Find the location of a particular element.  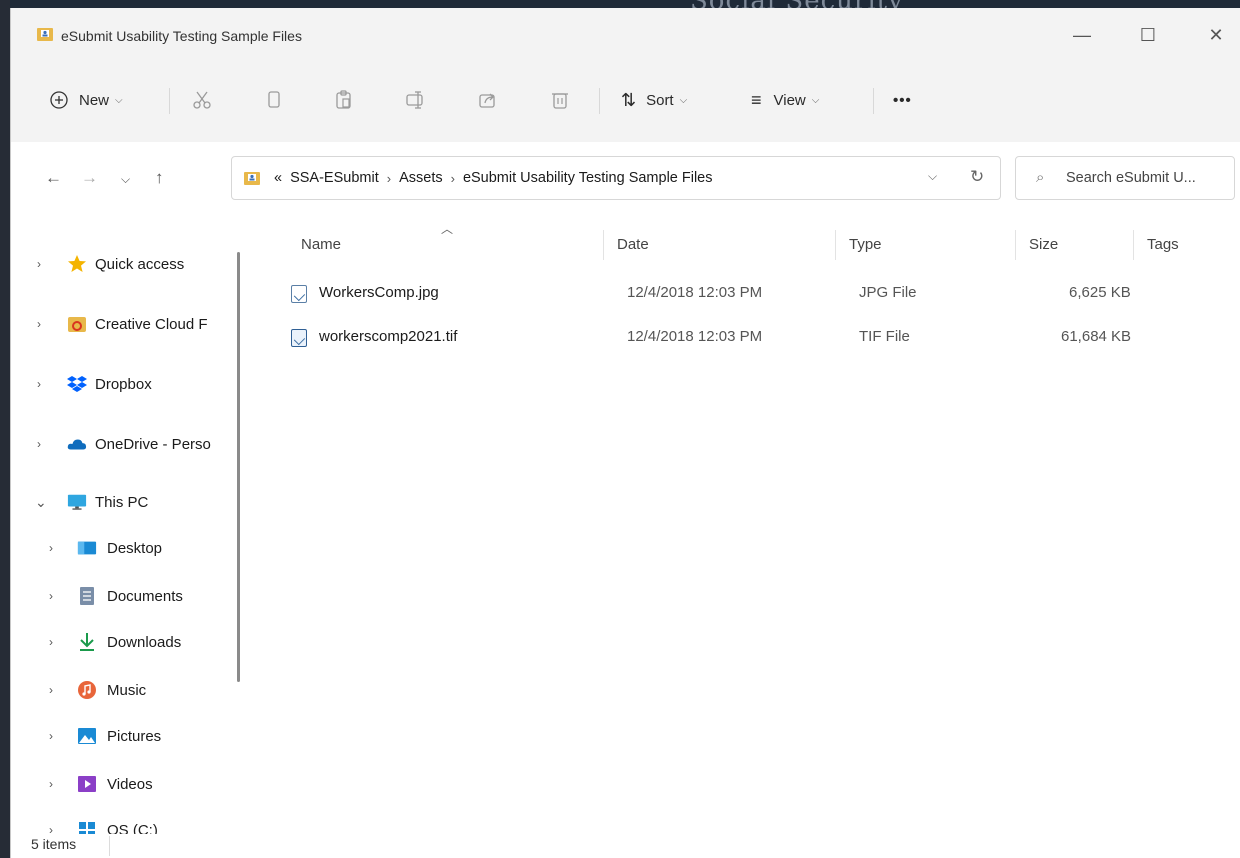

cut-button is located at coordinates (202, 100).